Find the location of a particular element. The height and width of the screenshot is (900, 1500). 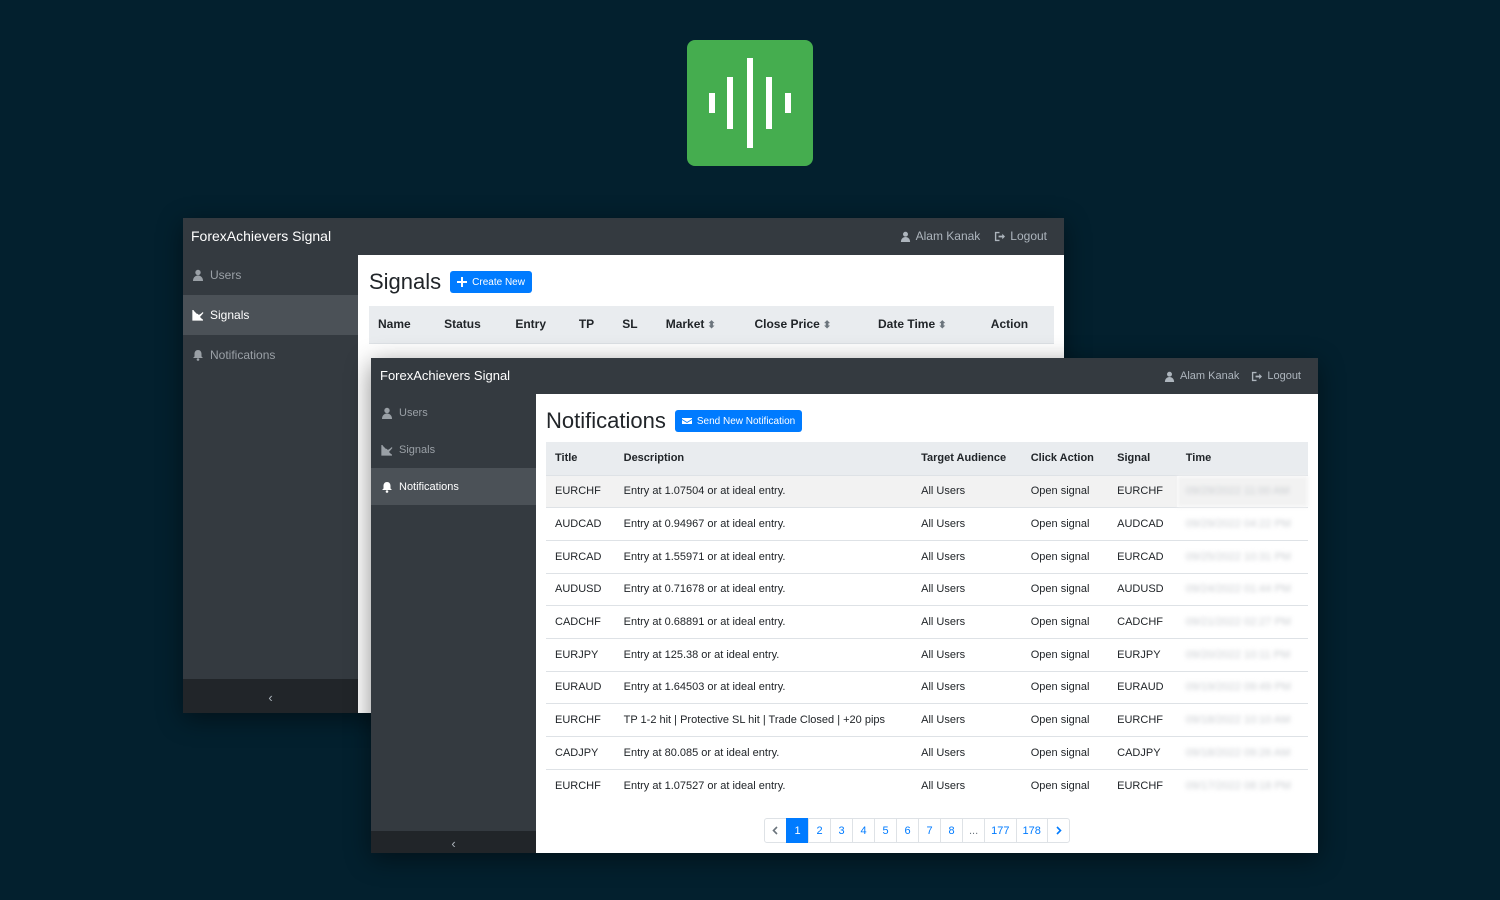

cell-time: 09/29/2022 11:00 AM is located at coordinates (1242, 491).